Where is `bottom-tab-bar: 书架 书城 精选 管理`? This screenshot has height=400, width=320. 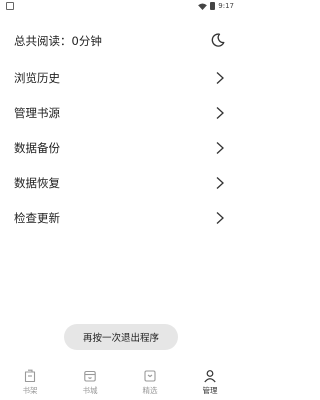
bottom-tab-bar: 书架 书城 精选 管理 is located at coordinates (120, 383).